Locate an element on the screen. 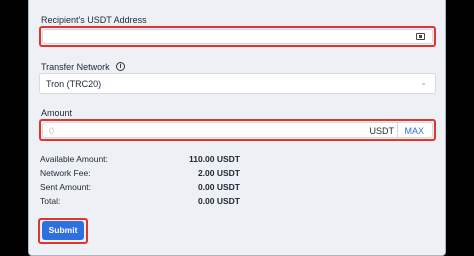 This screenshot has height=256, width=474. summary-row-available: Available Amount: 110.00 USDT is located at coordinates (140, 159).